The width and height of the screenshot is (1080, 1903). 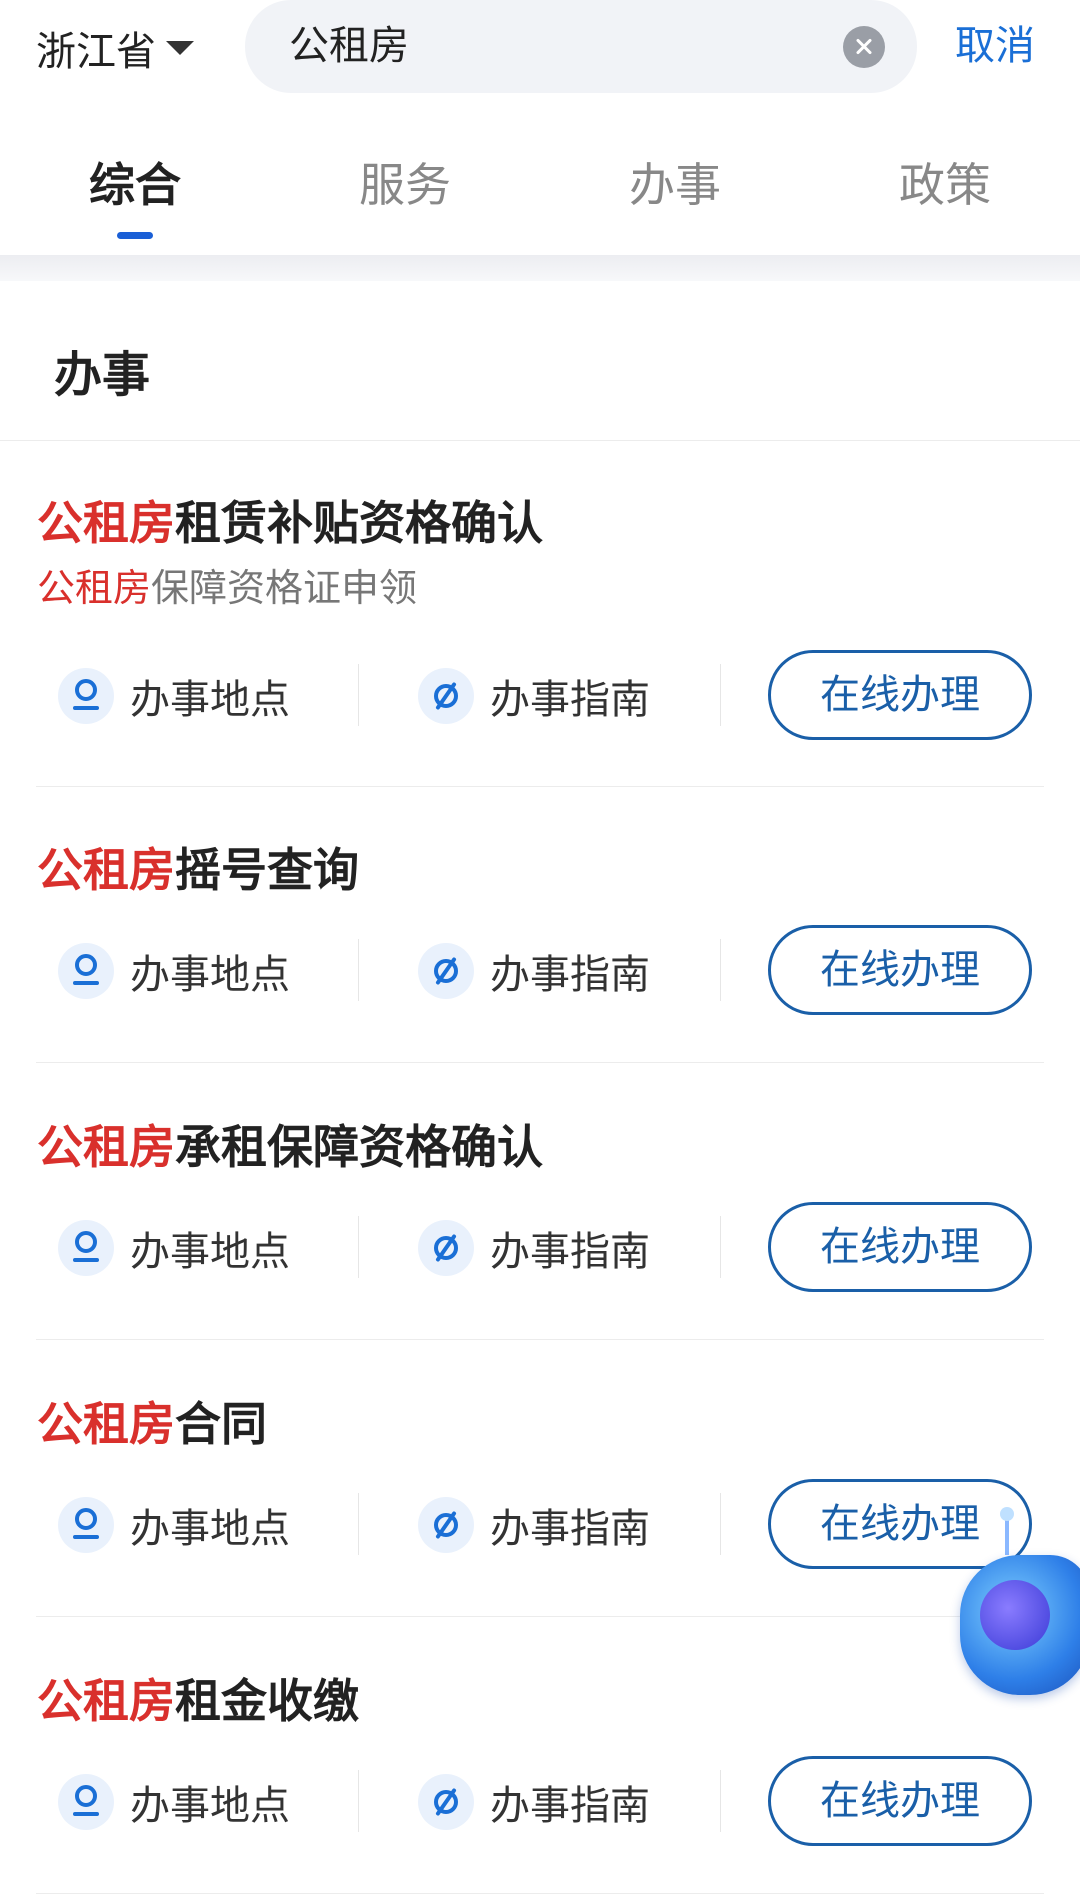 I want to click on region-label: 浙江省, so click(x=96, y=52).